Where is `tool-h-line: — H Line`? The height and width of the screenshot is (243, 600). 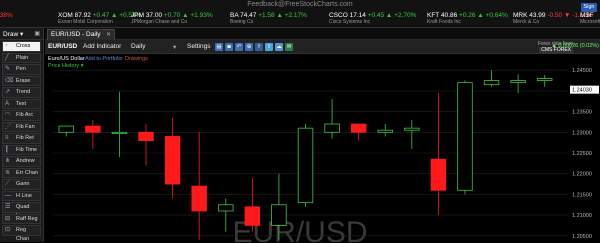 tool-h-line: — H Line is located at coordinates (21, 195).